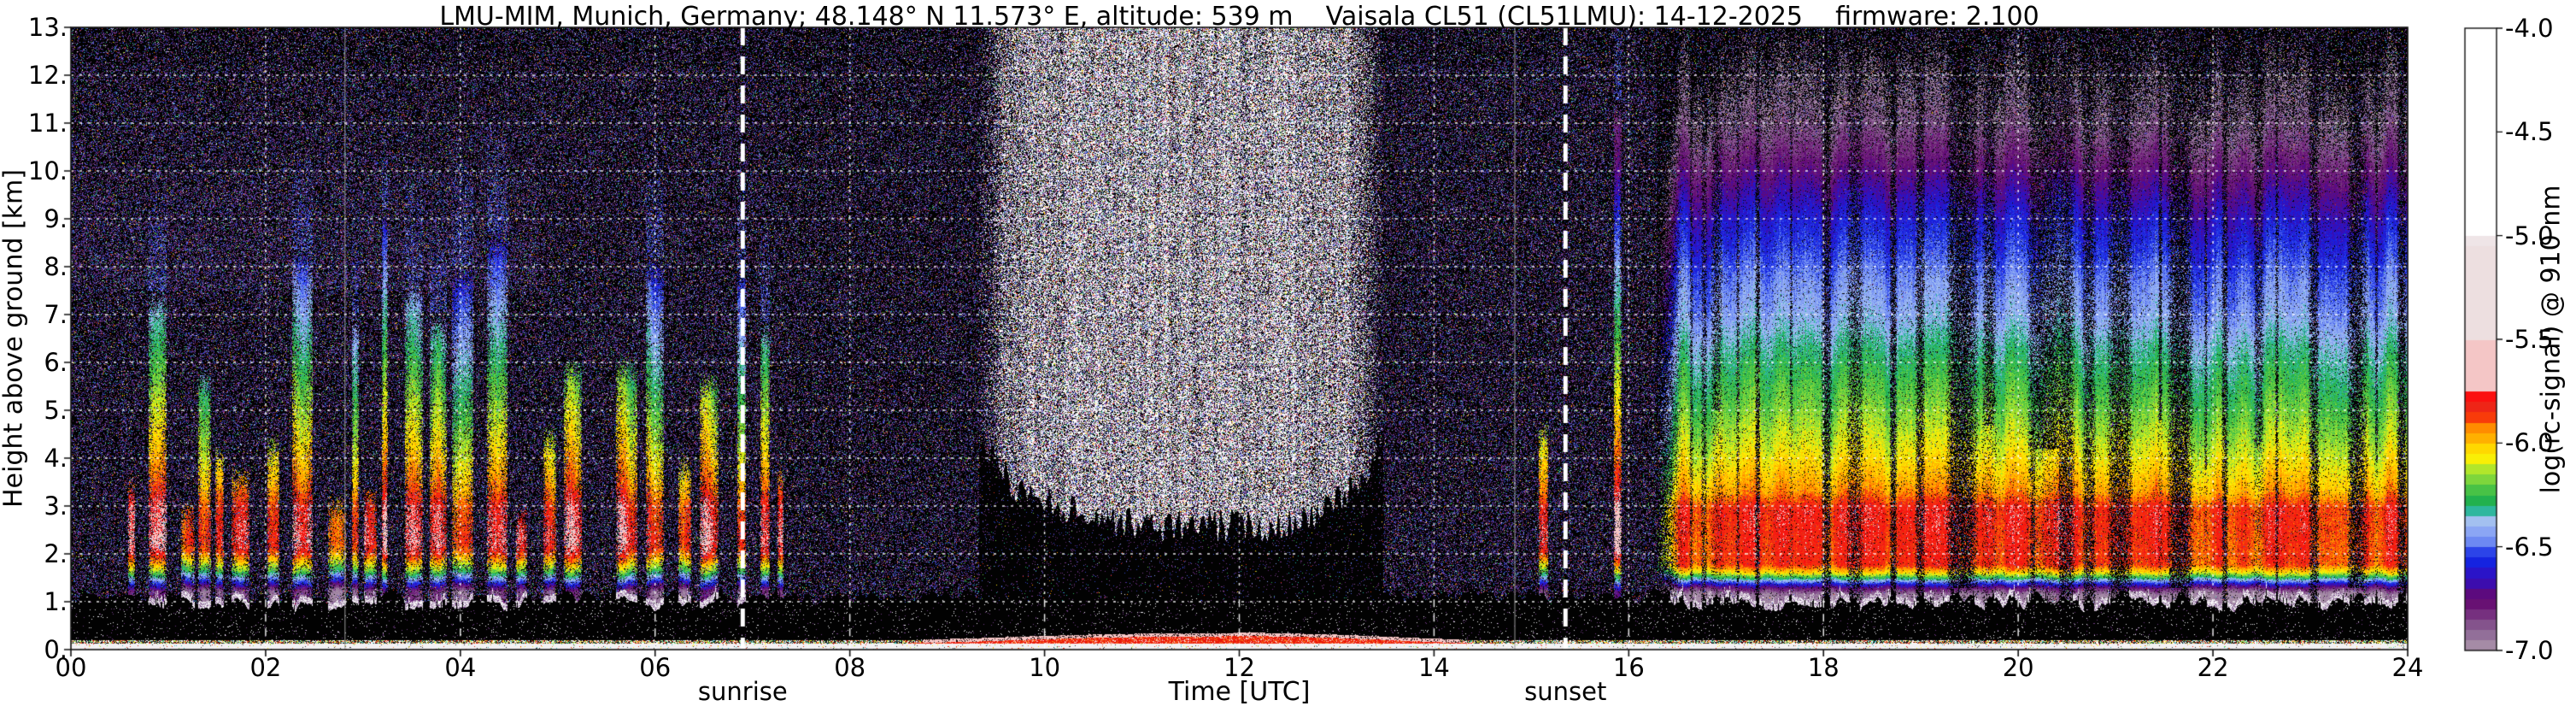  What do you see at coordinates (15, 338) in the screenshot?
I see `y-axis-label: Height above ground [km]` at bounding box center [15, 338].